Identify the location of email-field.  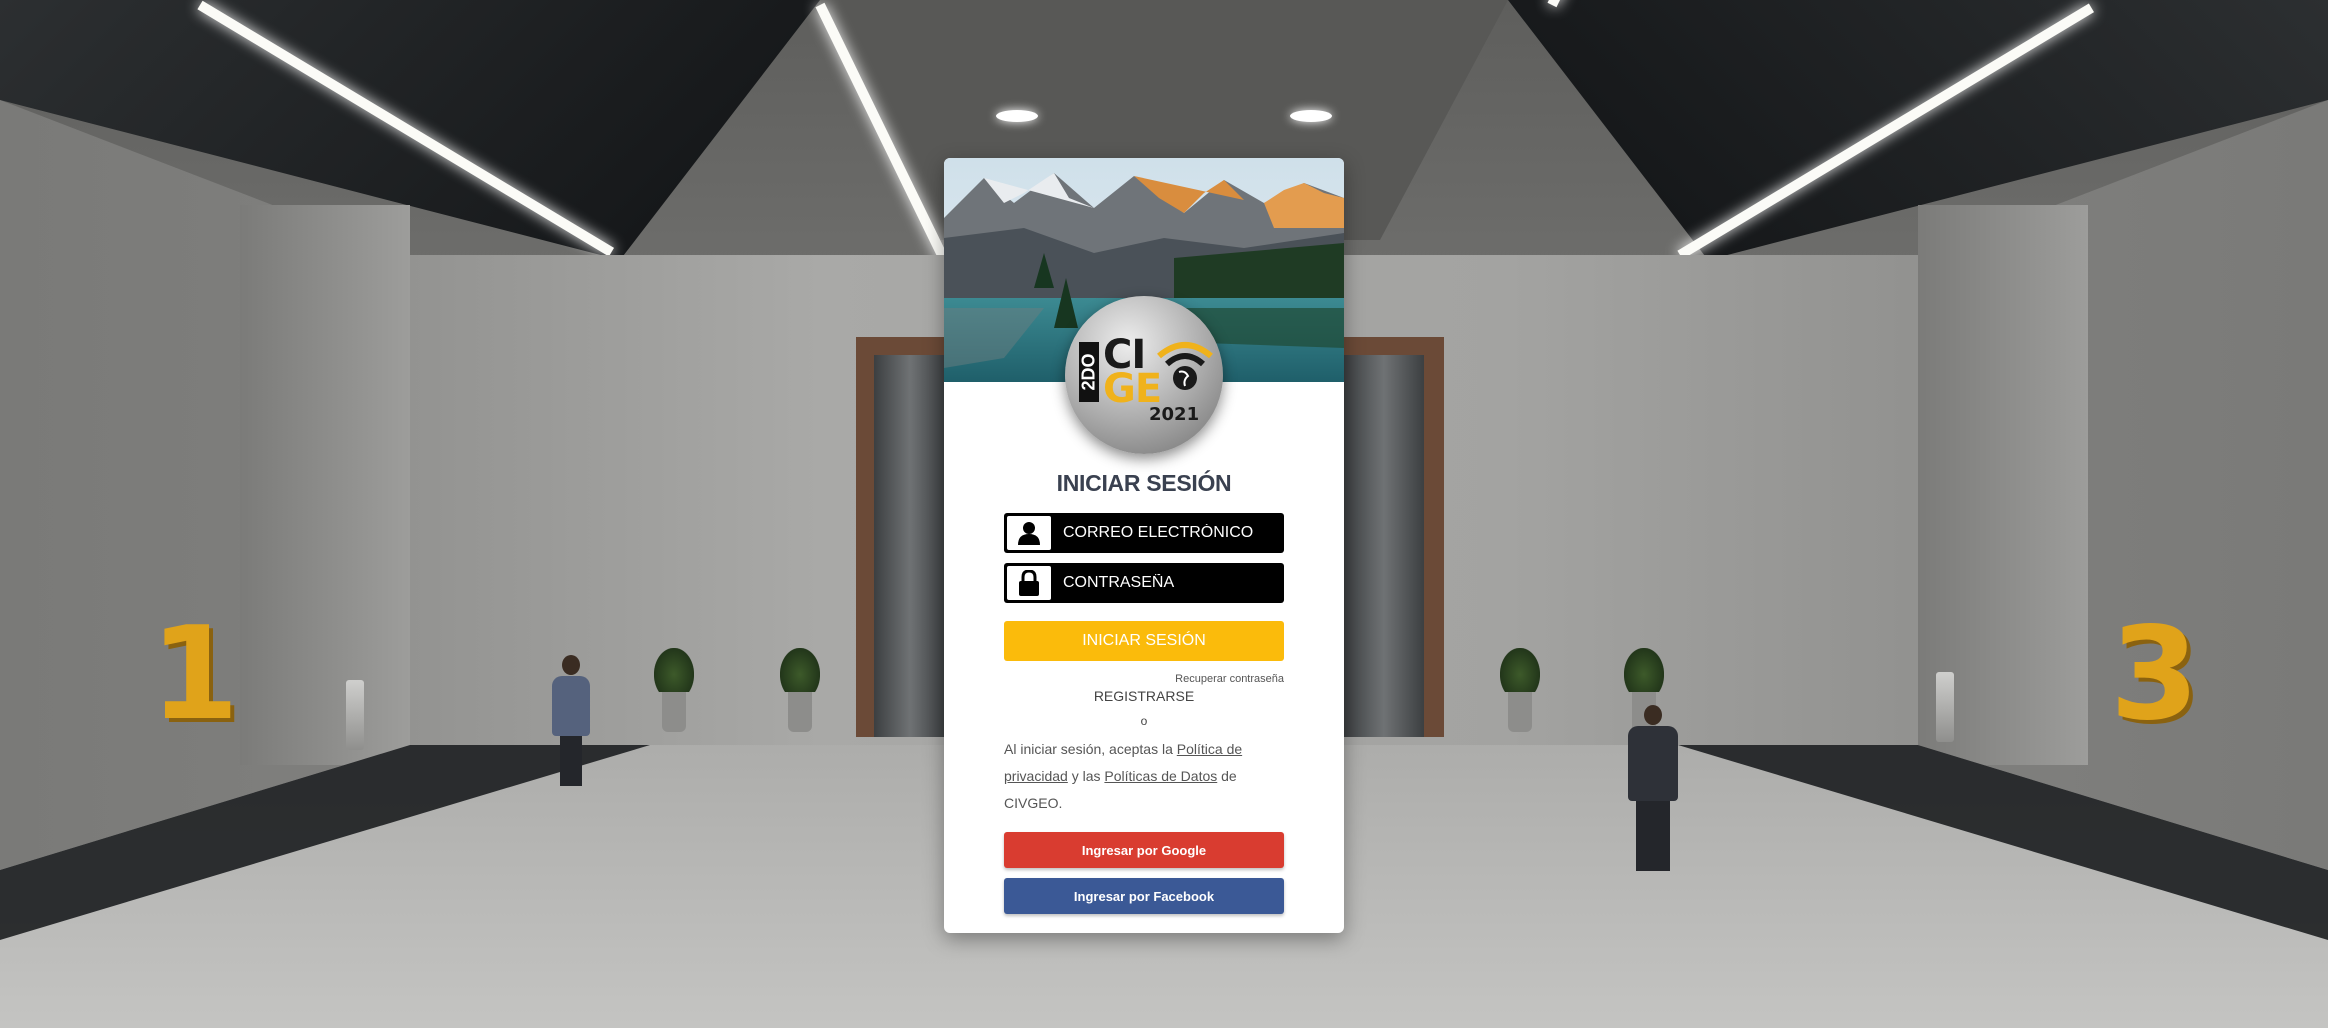
(1144, 533).